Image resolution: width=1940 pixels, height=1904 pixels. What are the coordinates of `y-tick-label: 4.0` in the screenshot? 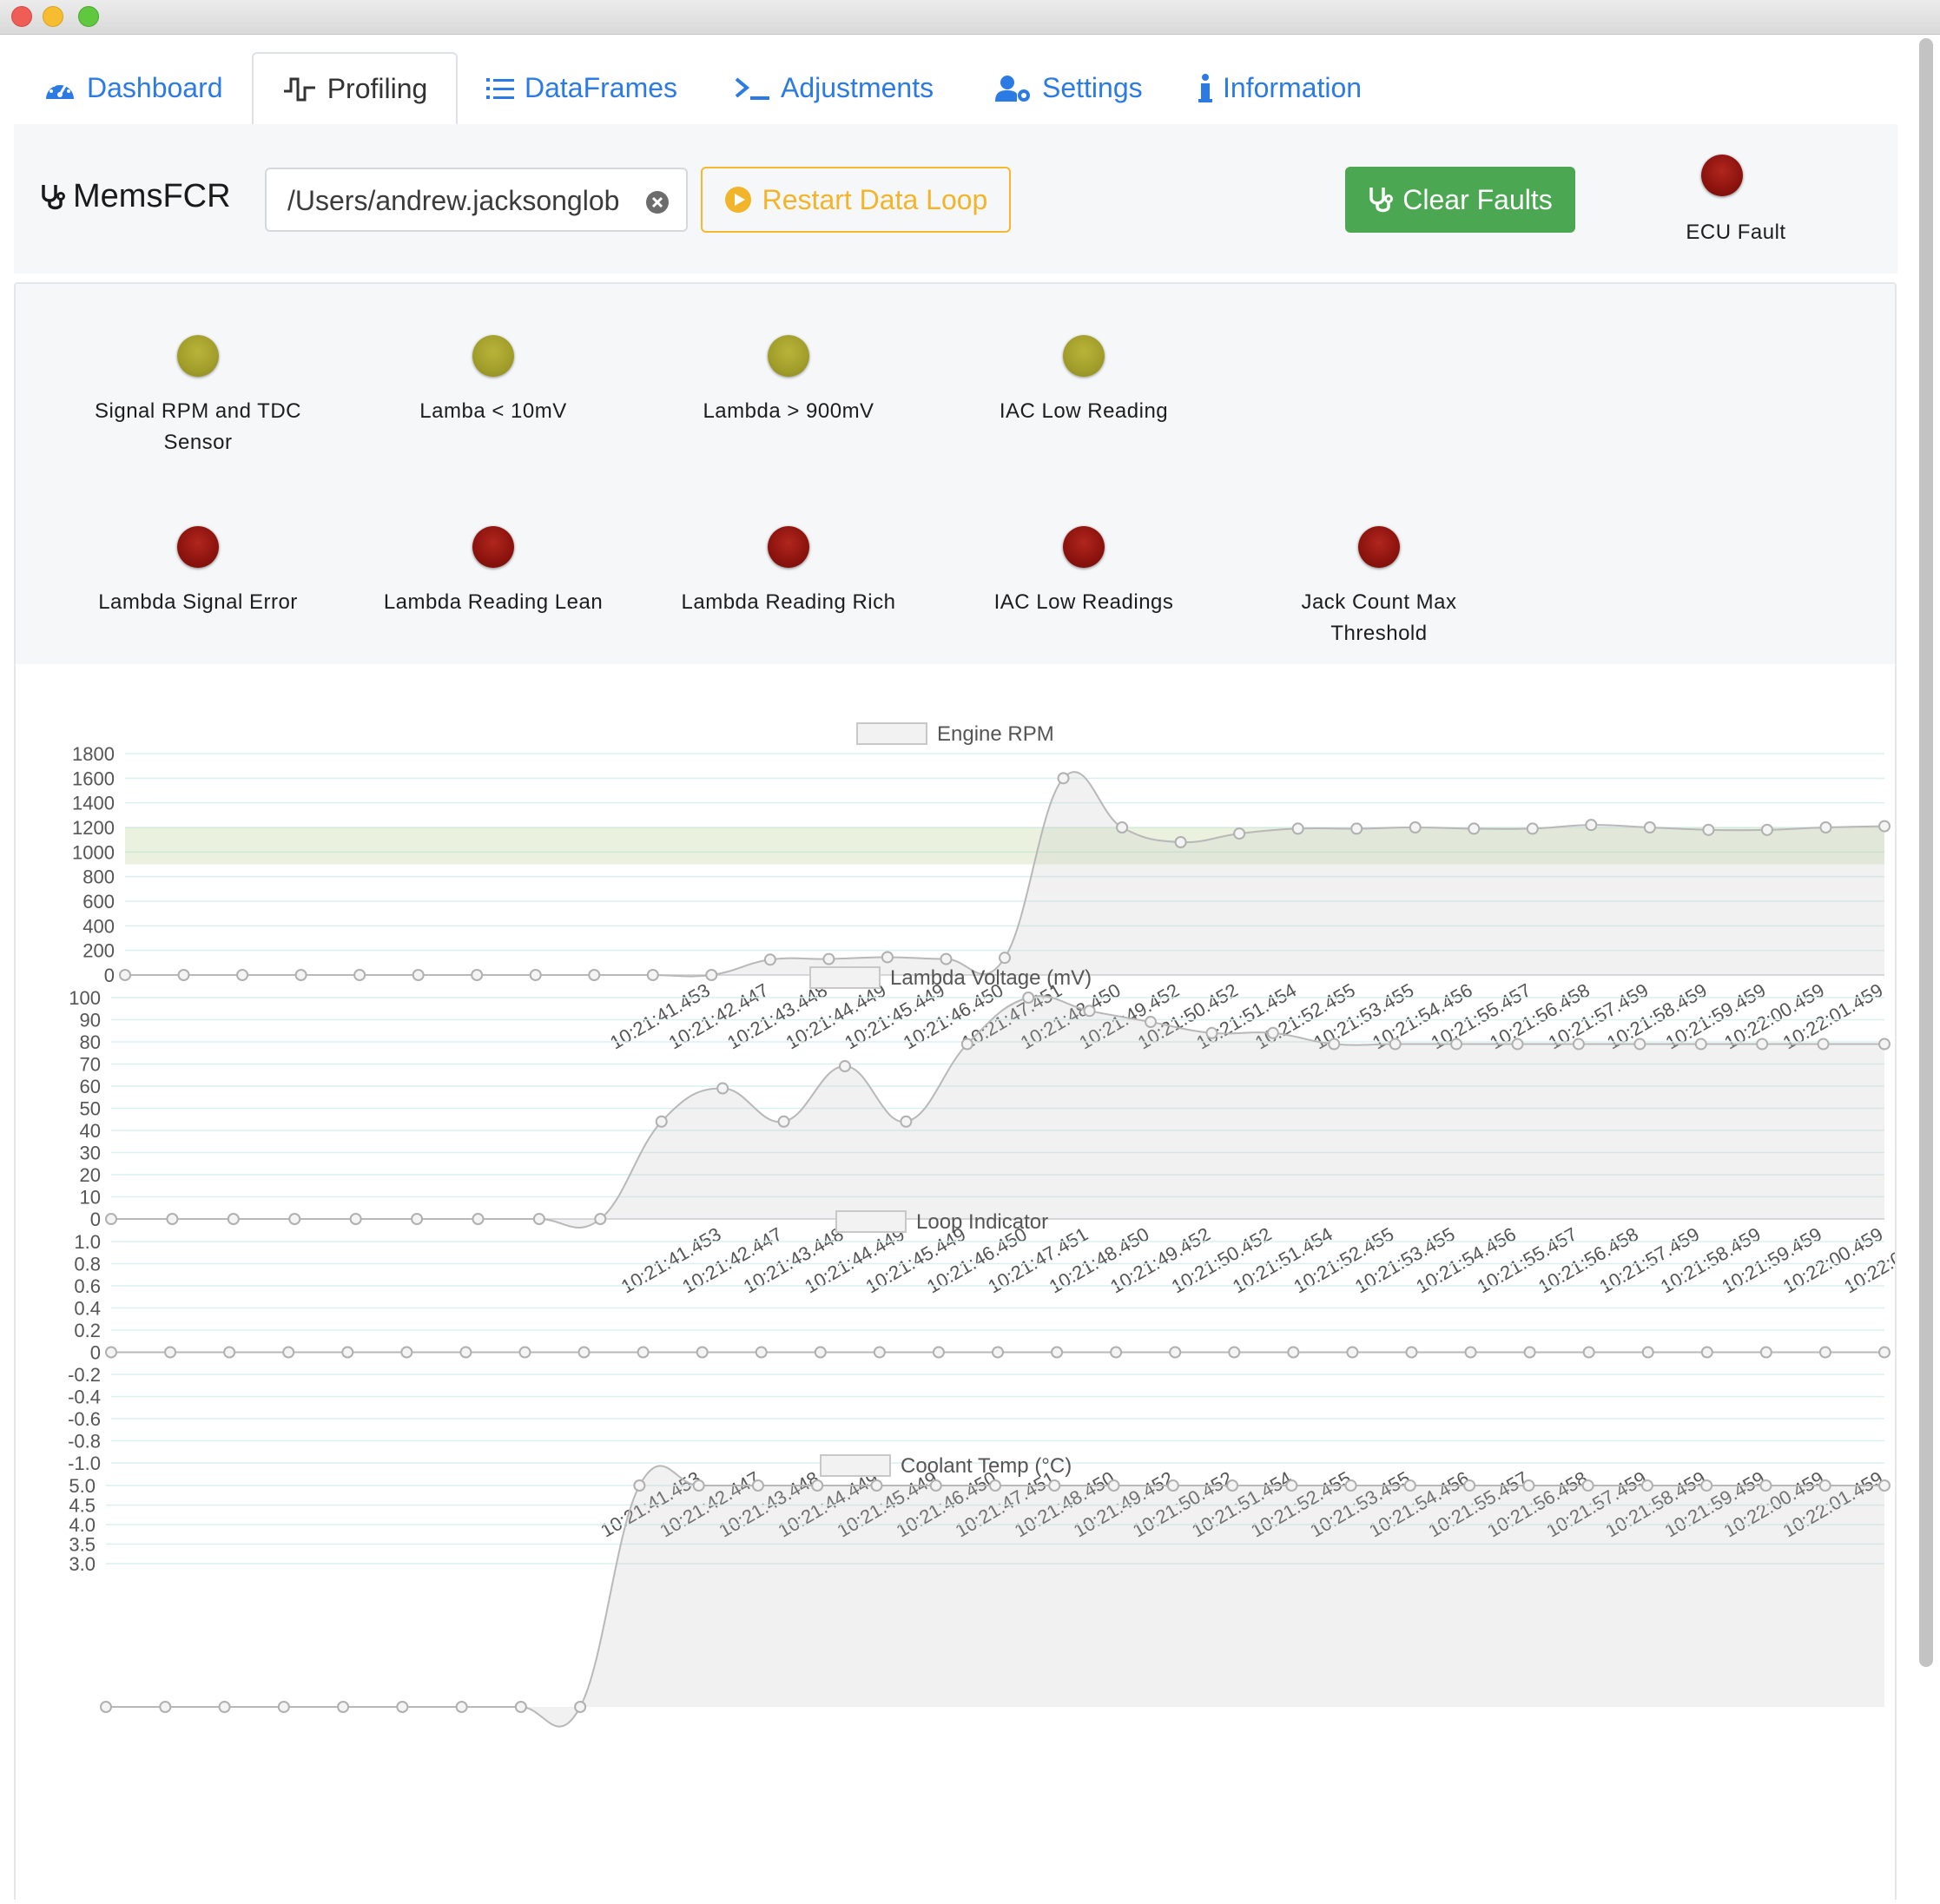 It's located at (82, 1525).